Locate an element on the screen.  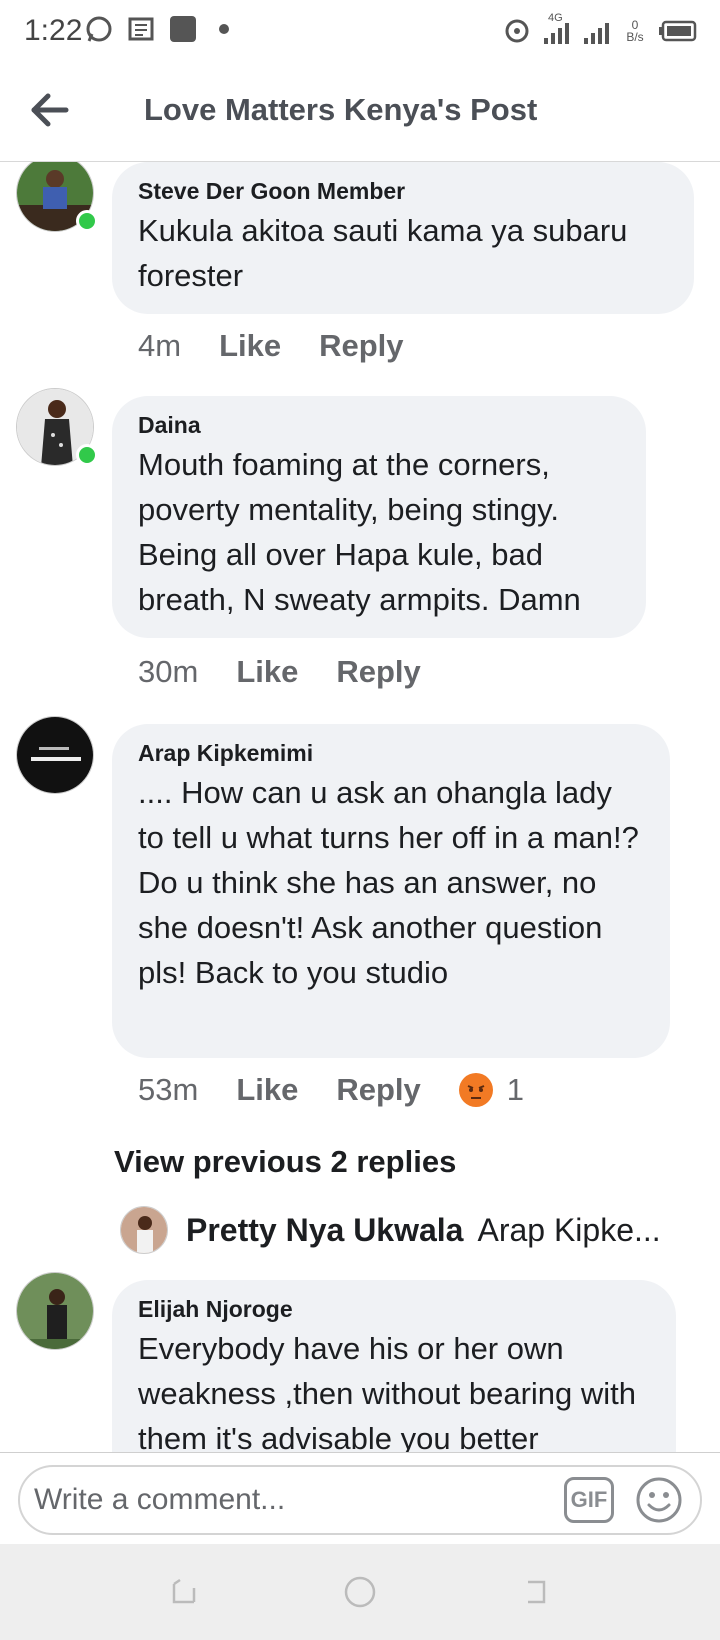
comment-box: GIF is located at coordinates (360, 1500).